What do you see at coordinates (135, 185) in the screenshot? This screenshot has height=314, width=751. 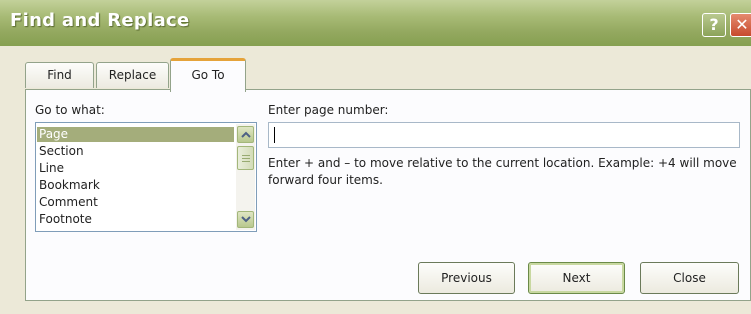 I see `list-item-bookmark: Bookmark` at bounding box center [135, 185].